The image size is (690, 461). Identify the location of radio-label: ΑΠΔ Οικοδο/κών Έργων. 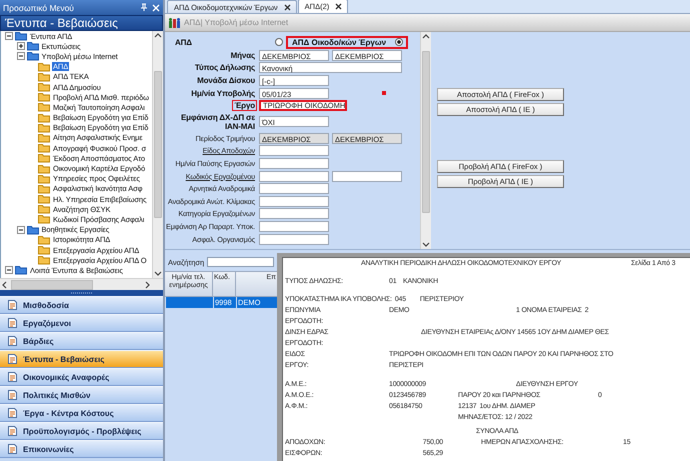
(339, 42).